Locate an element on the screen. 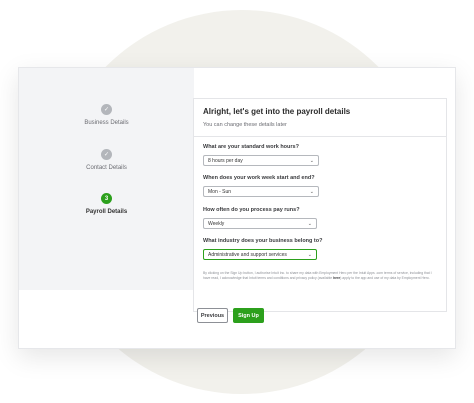 The height and width of the screenshot is (403, 474). work-hours-label: What are your standard work hours? is located at coordinates (251, 147).